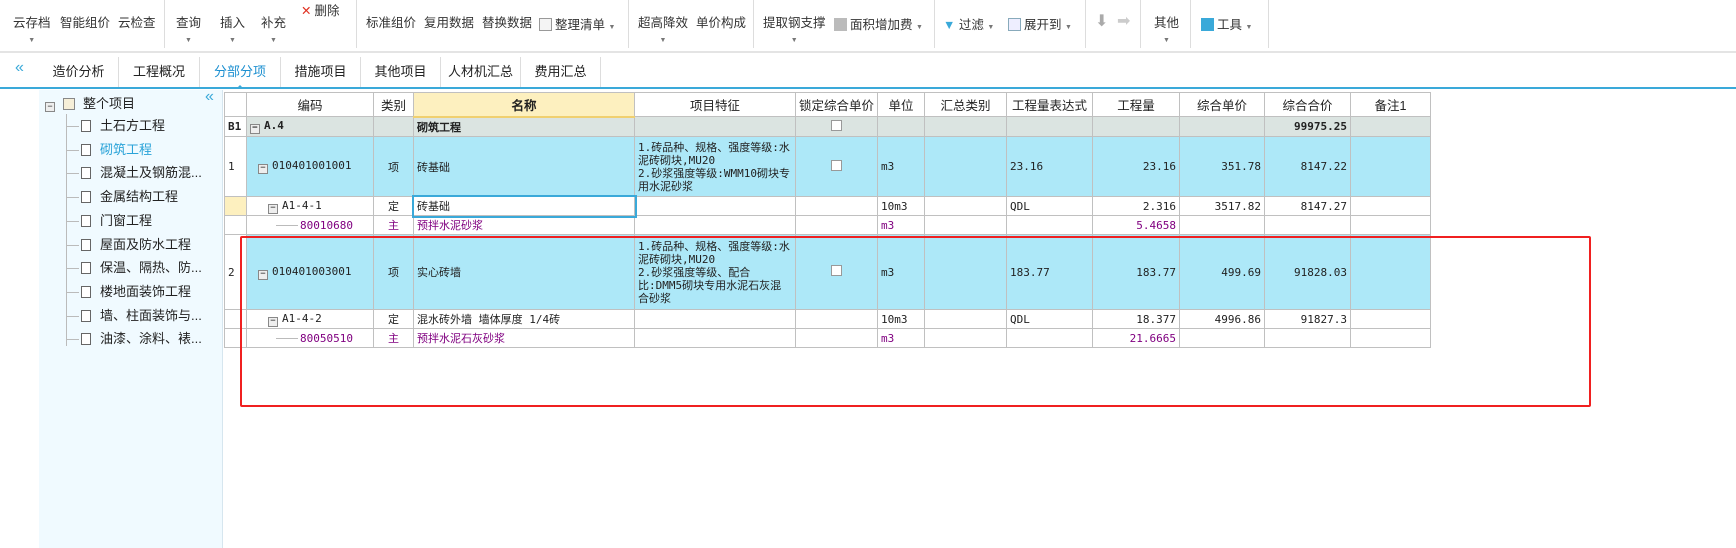  Describe the element at coordinates (1226, 23) in the screenshot. I see `tools-button: 工具 ▼` at that location.